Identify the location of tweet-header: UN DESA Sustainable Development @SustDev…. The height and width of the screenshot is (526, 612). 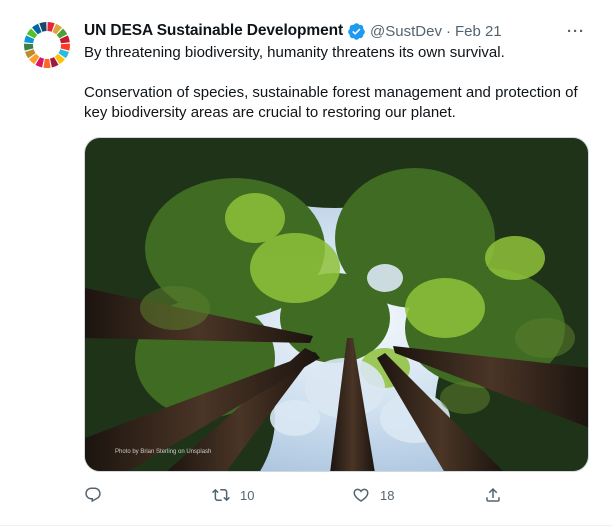
(336, 31).